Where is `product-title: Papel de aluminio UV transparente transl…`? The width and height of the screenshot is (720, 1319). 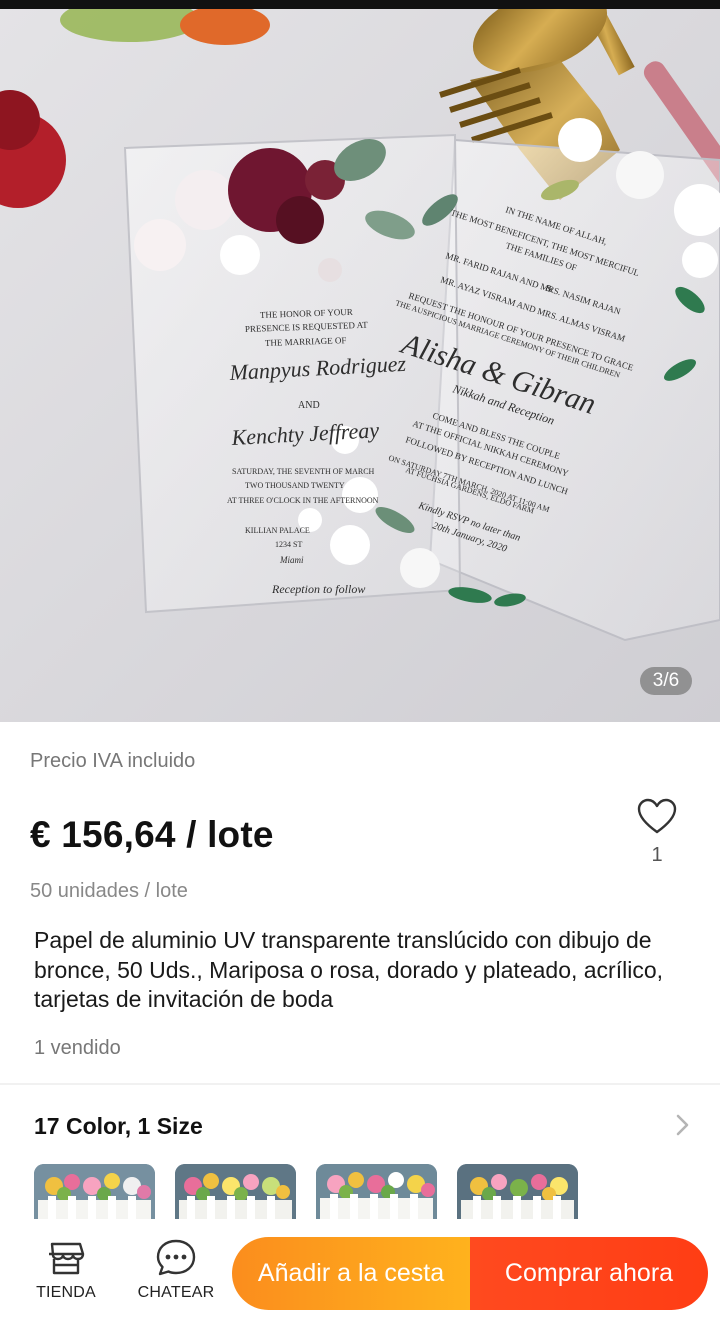
product-title: Papel de aluminio UV transparente transl… is located at coordinates (349, 969).